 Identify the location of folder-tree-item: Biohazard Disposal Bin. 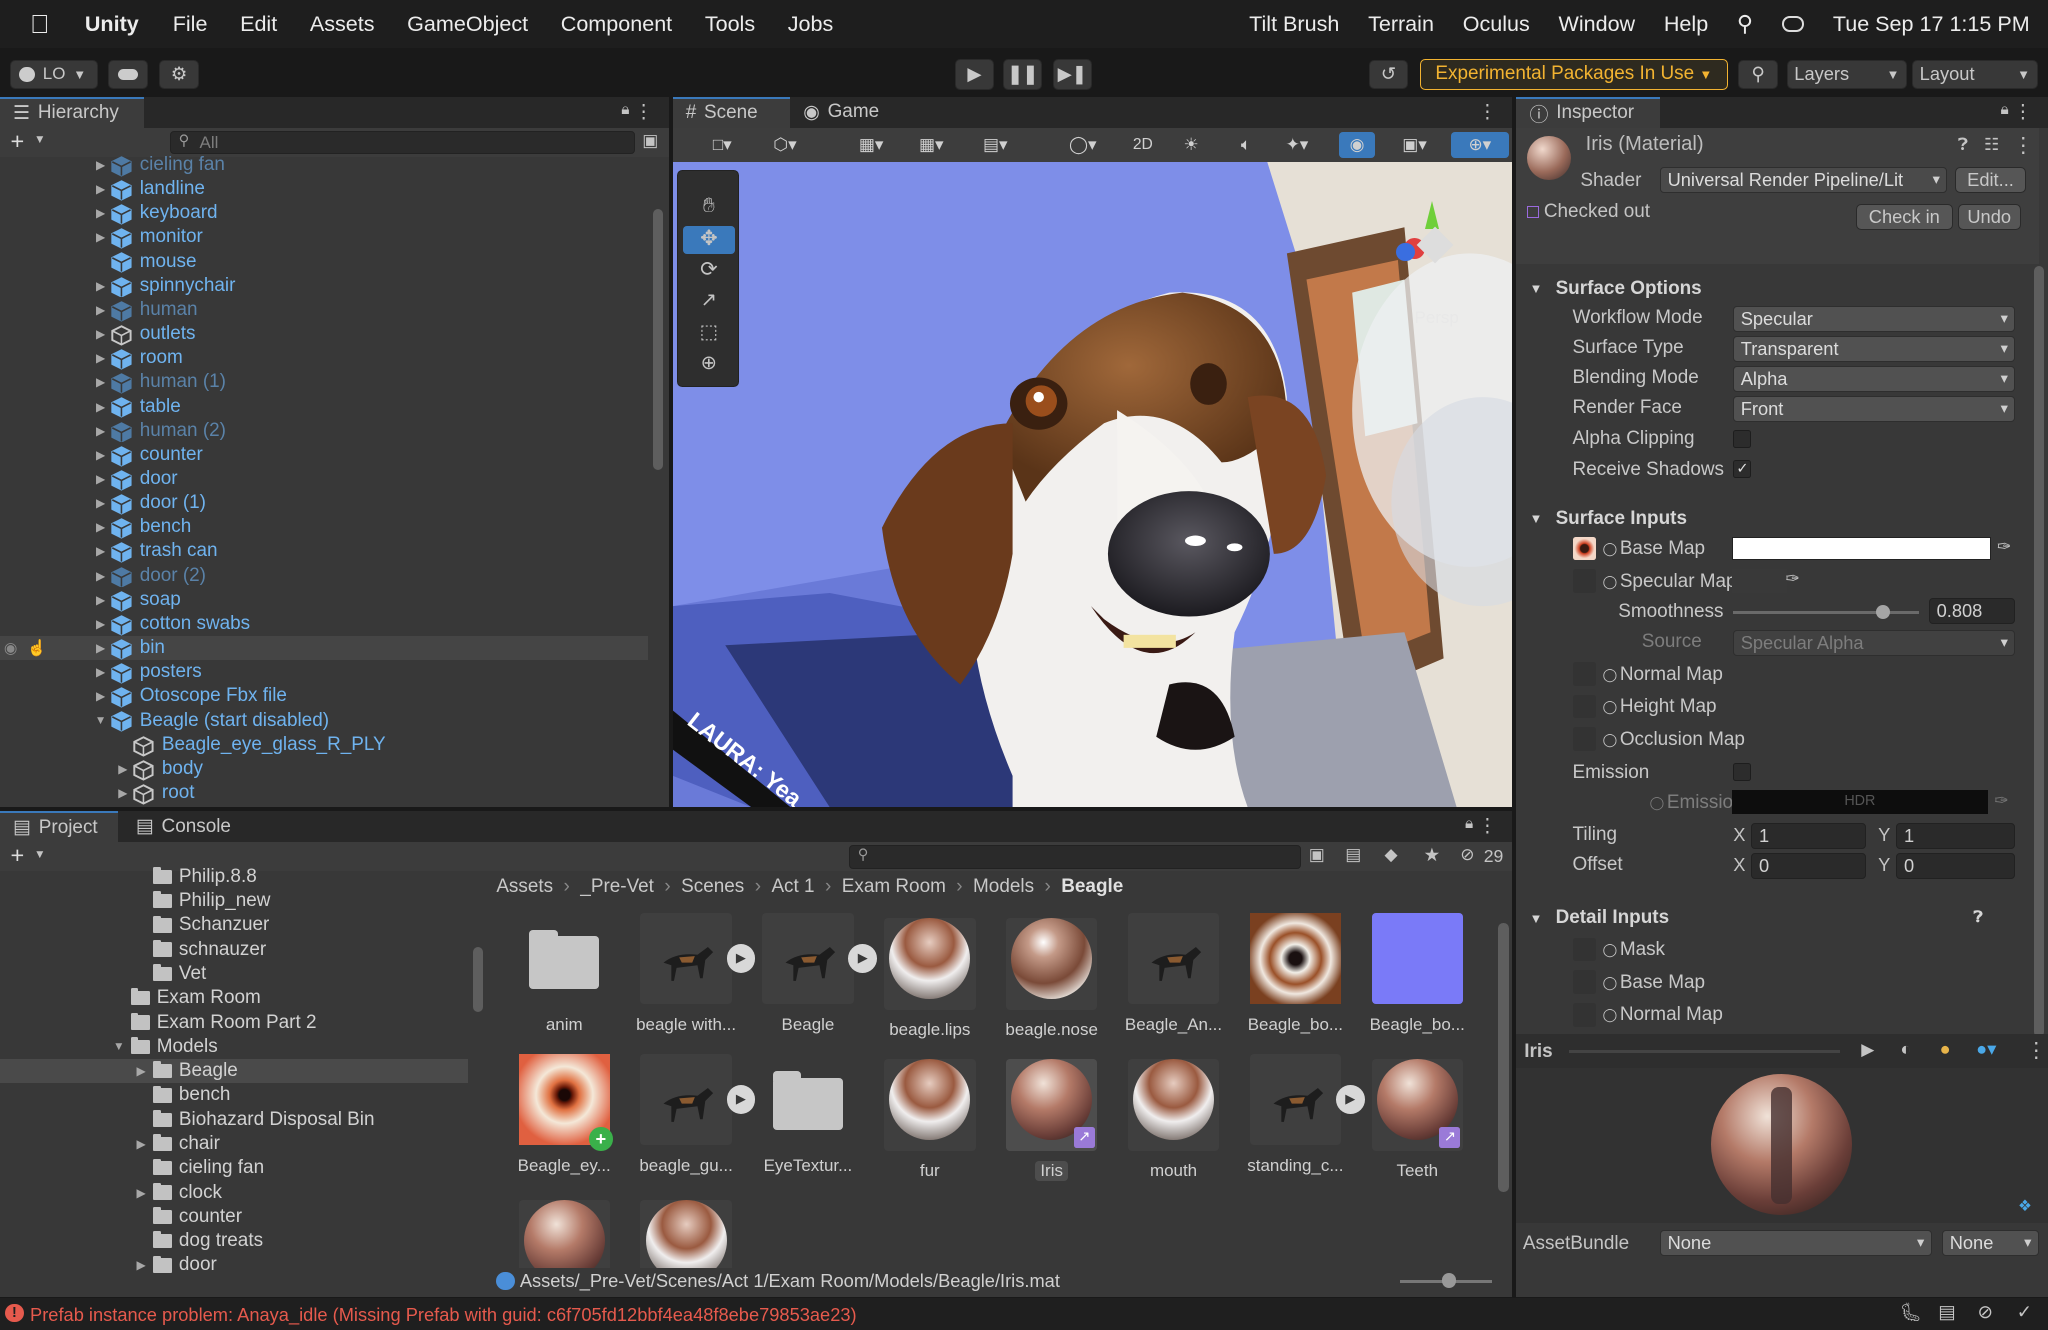
(234, 1120).